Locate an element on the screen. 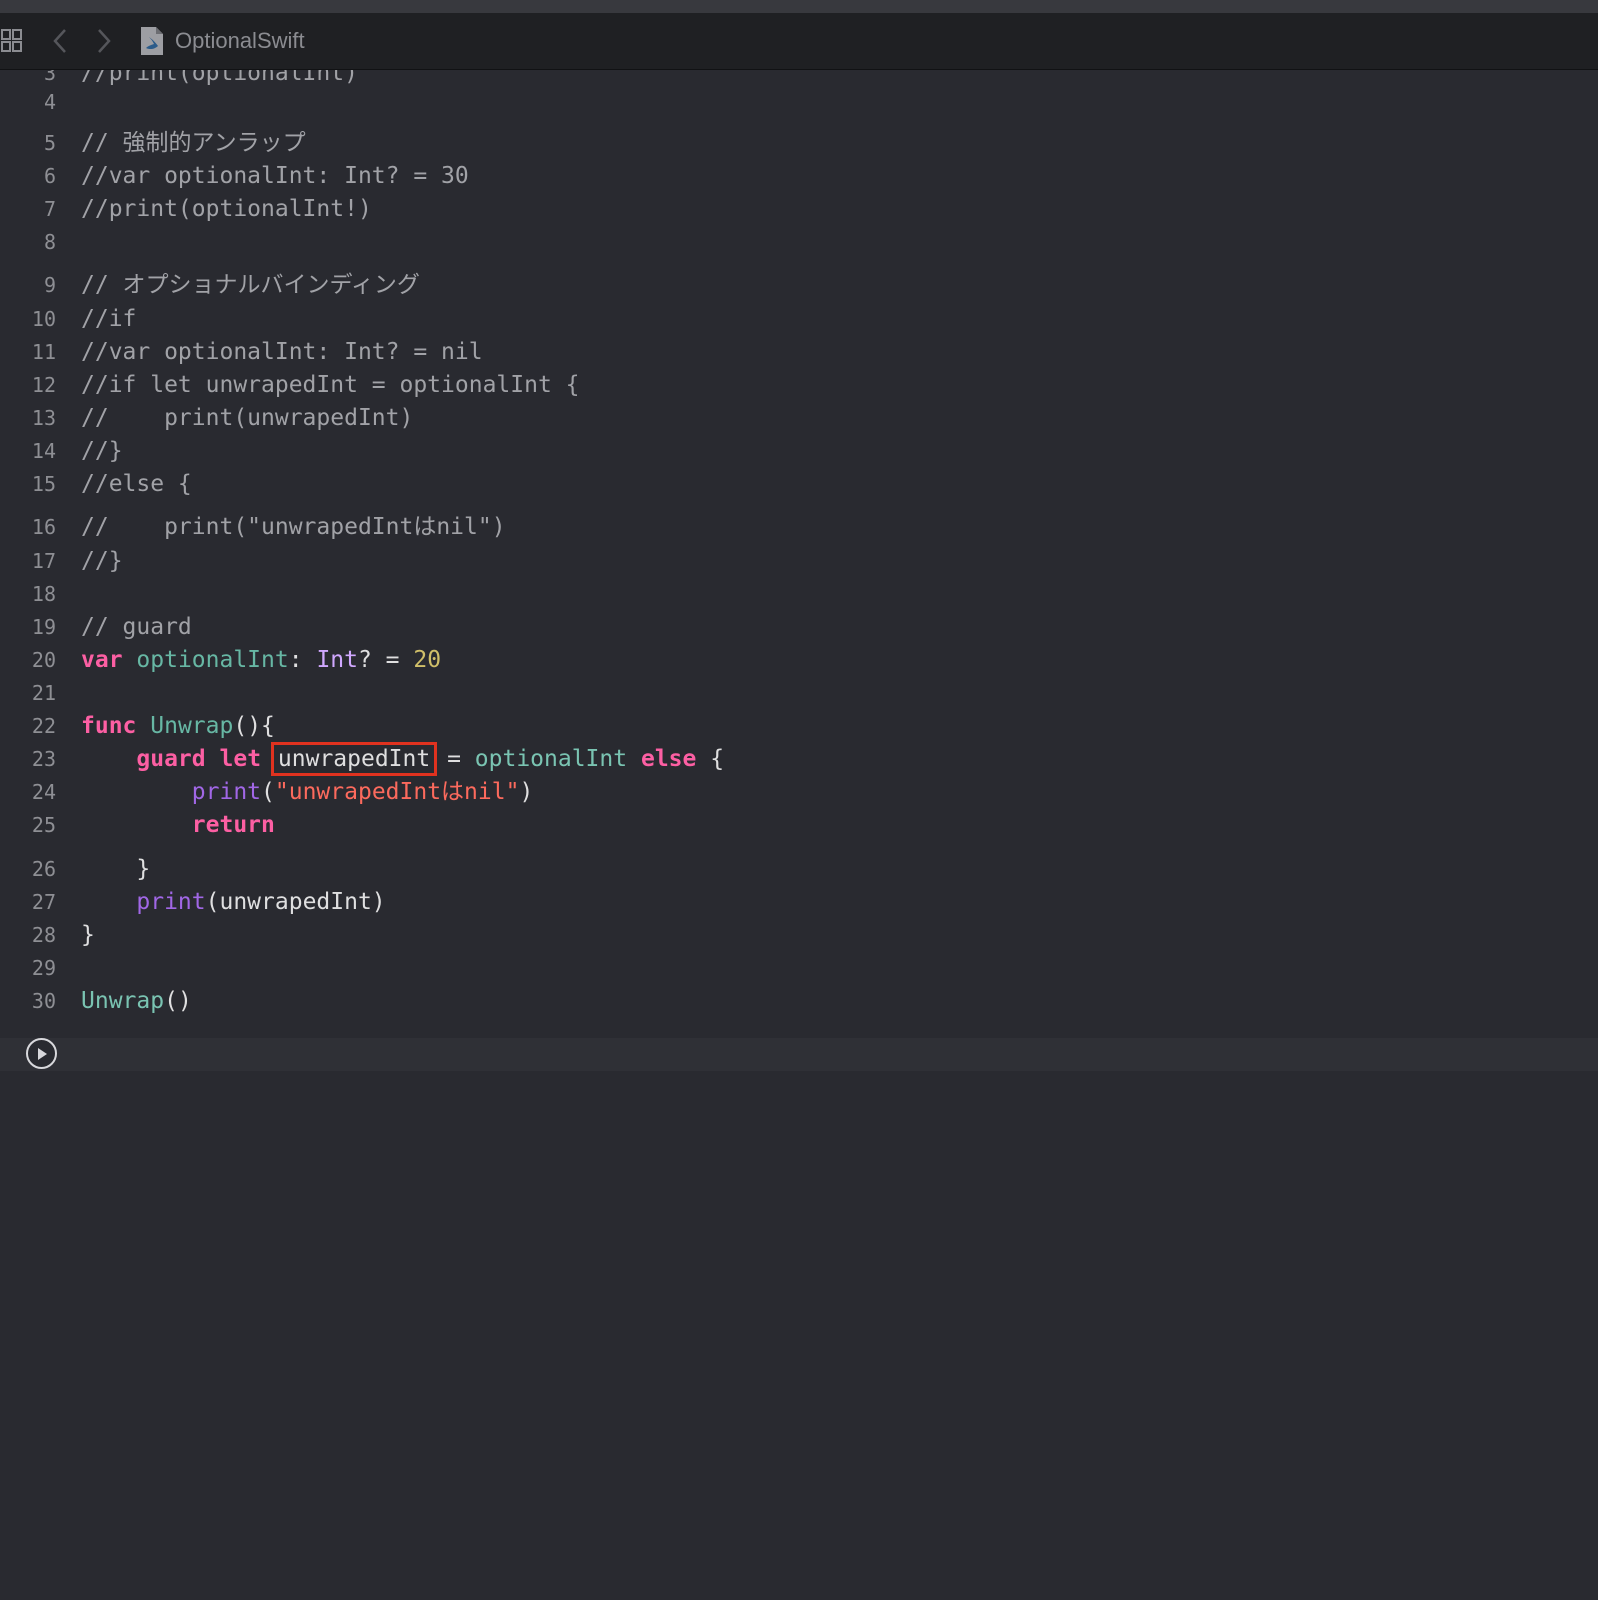  code-token: Int is located at coordinates (337, 660).